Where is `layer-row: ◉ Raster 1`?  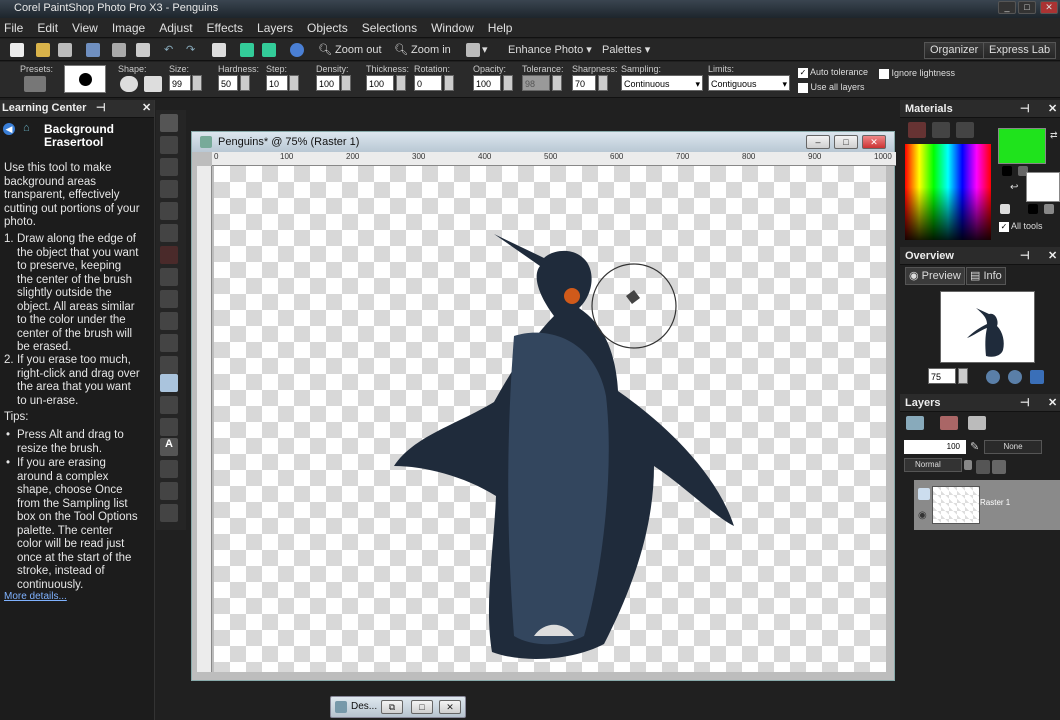 layer-row: ◉ Raster 1 is located at coordinates (987, 505).